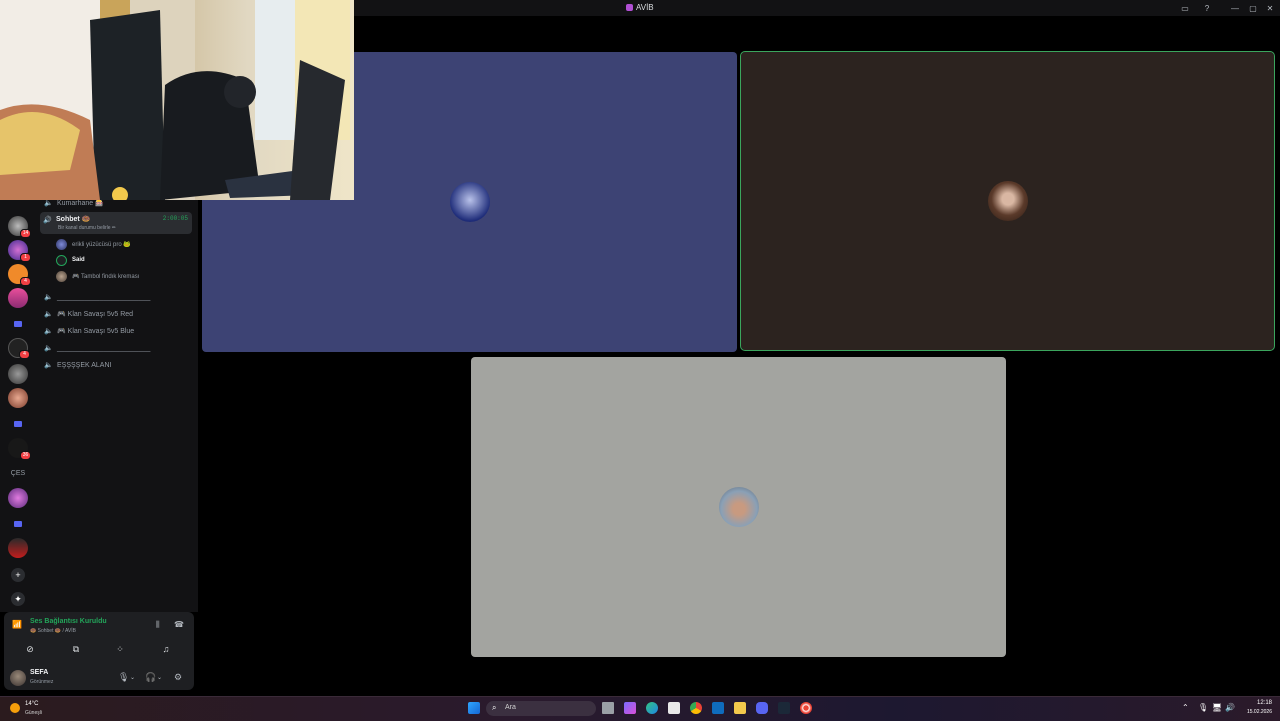  I want to click on edge-icon, so click(652, 708).